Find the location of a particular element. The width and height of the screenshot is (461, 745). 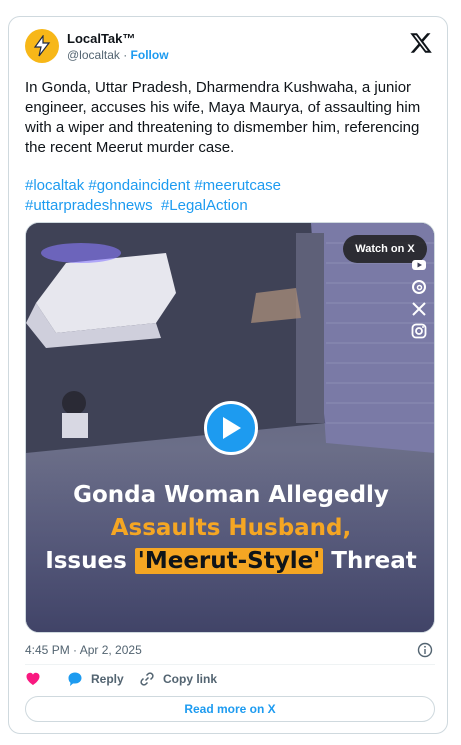

tweet-header: LocalTak™ @localtak · Follow is located at coordinates (230, 49).